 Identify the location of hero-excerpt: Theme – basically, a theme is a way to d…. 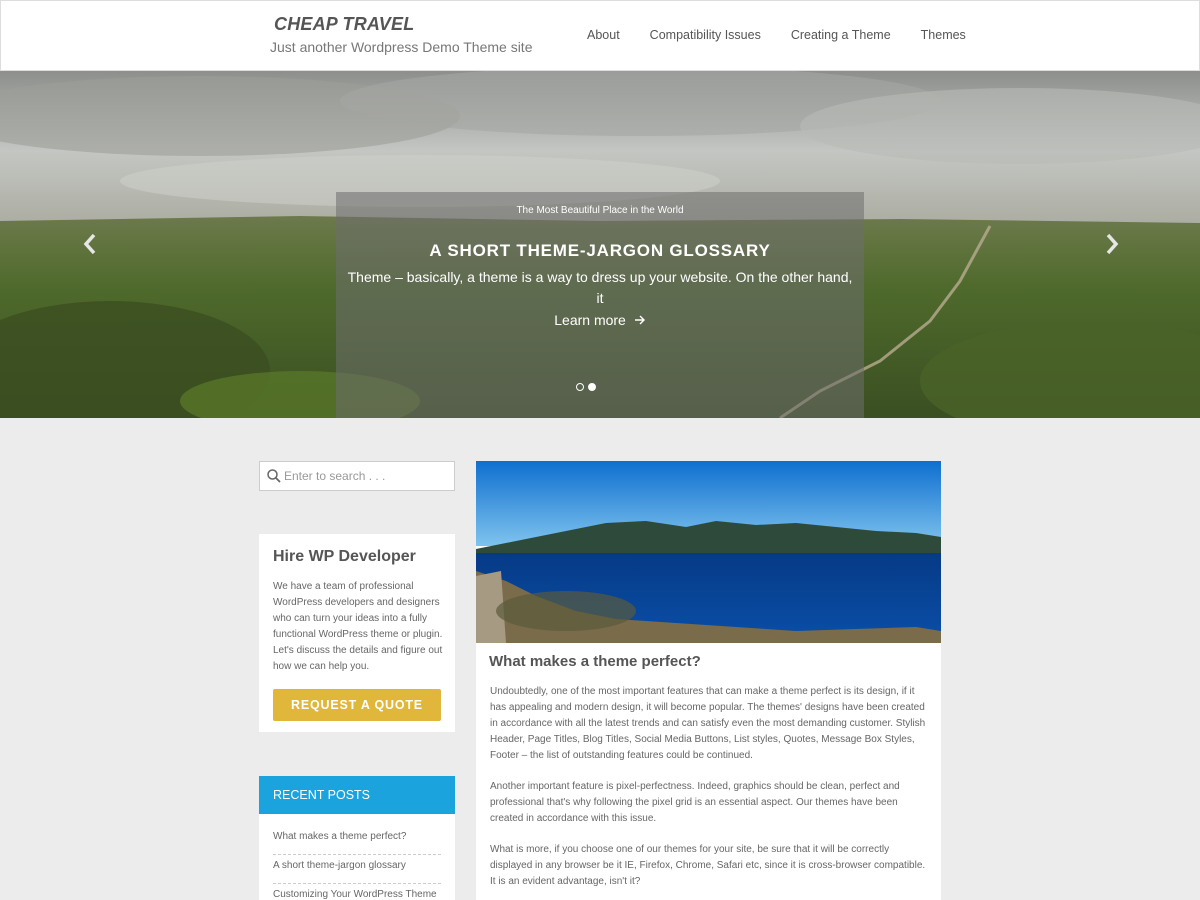
(600, 287).